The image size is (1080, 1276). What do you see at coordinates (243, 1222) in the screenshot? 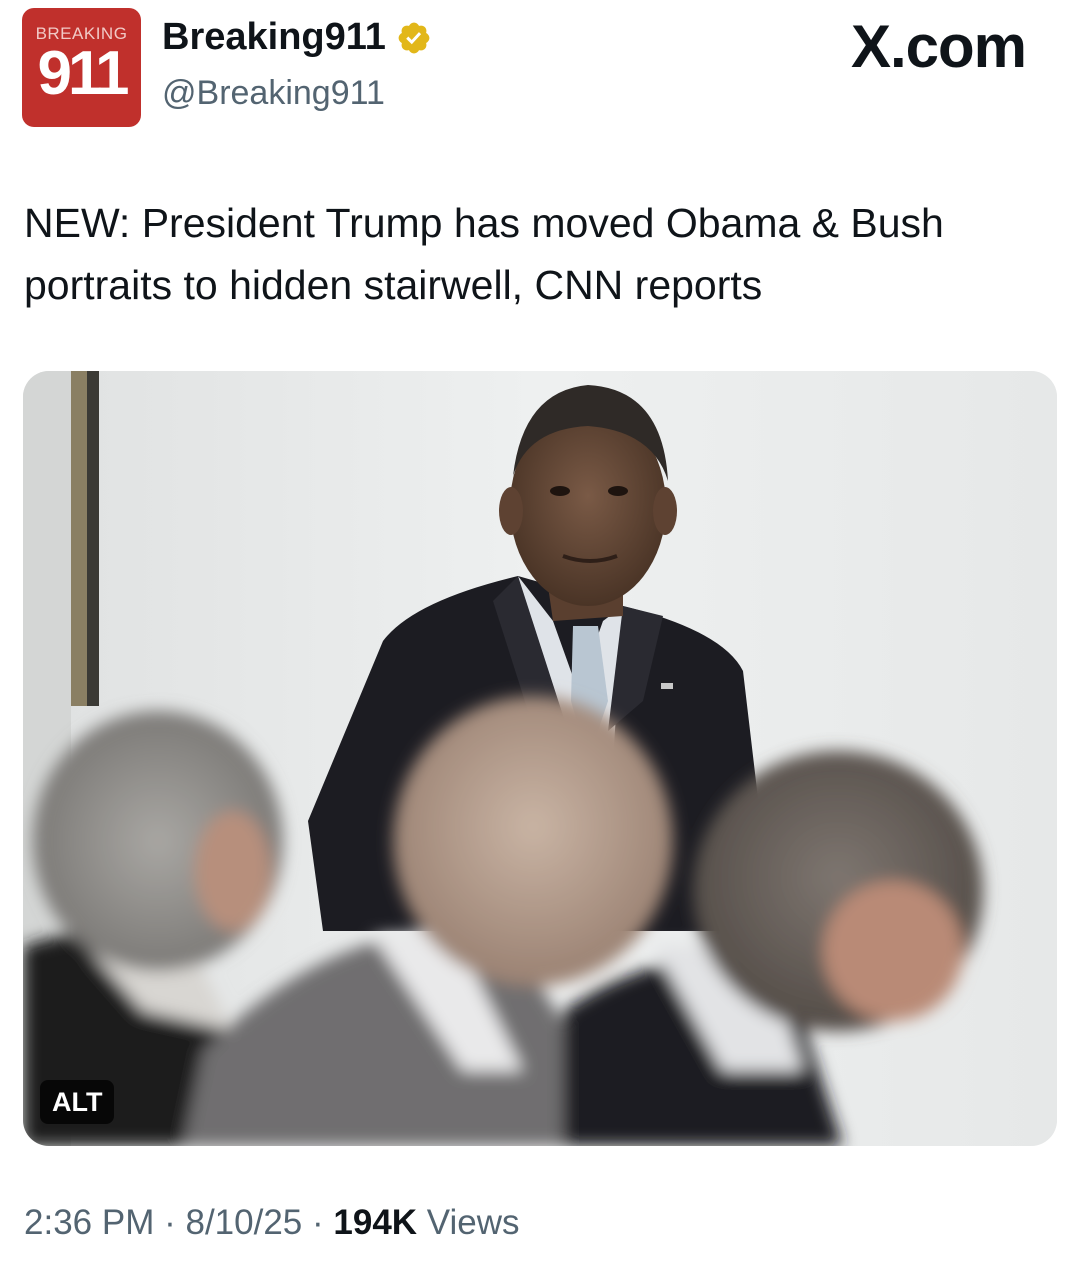
I see `tweet-date: 8/10/25` at bounding box center [243, 1222].